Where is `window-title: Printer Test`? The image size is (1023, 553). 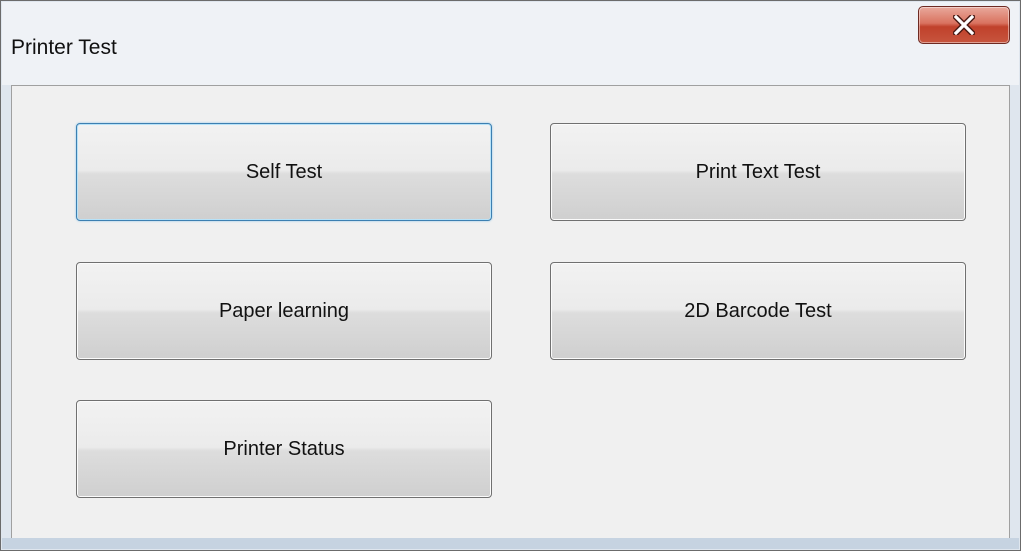 window-title: Printer Test is located at coordinates (64, 47).